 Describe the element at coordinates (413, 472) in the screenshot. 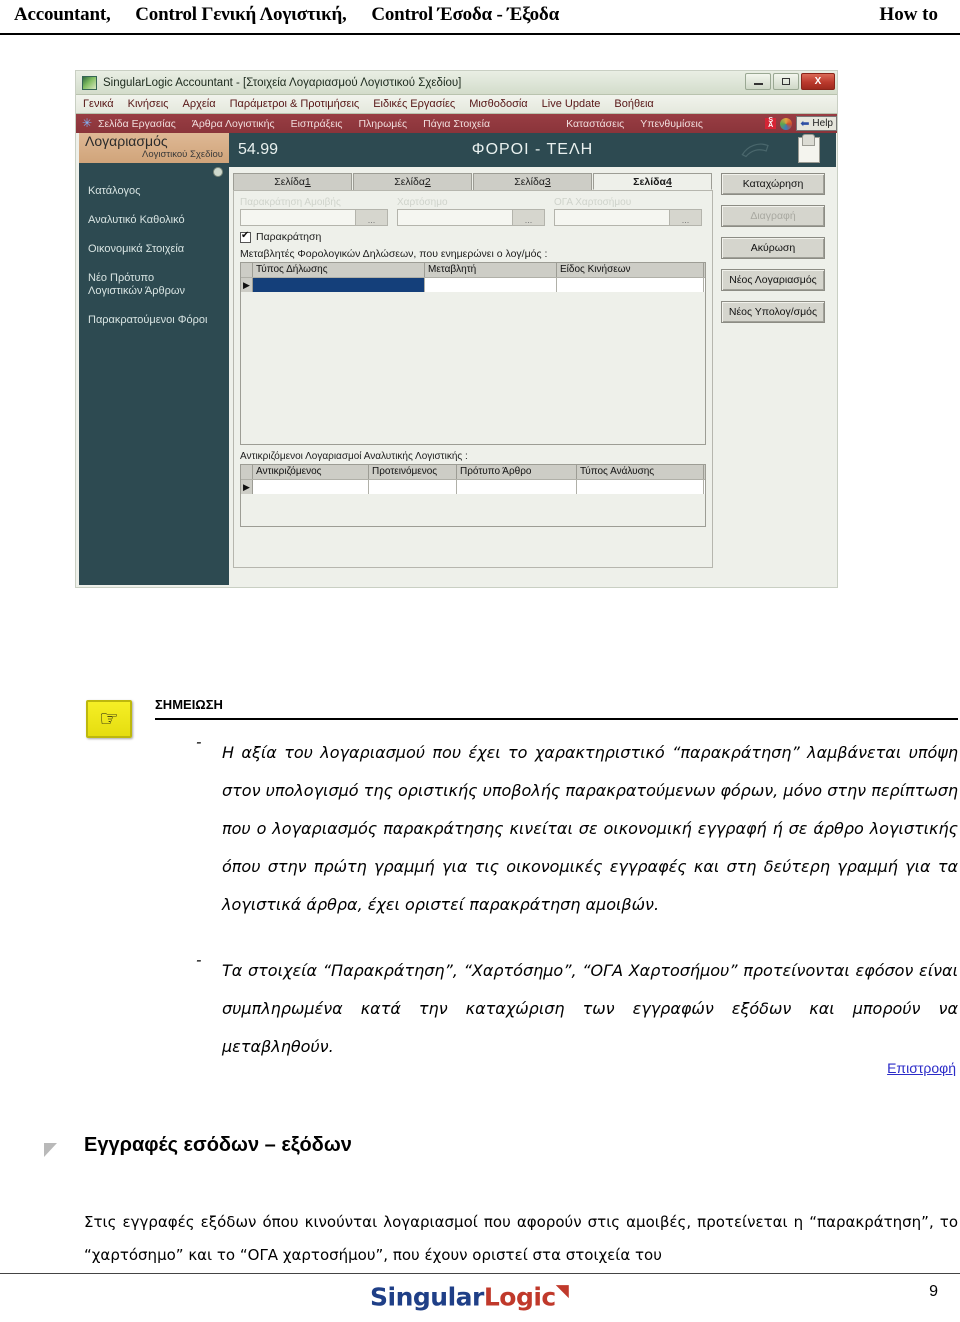

I see `grid2-col-proteinomenos: Προτεινόμενος` at that location.